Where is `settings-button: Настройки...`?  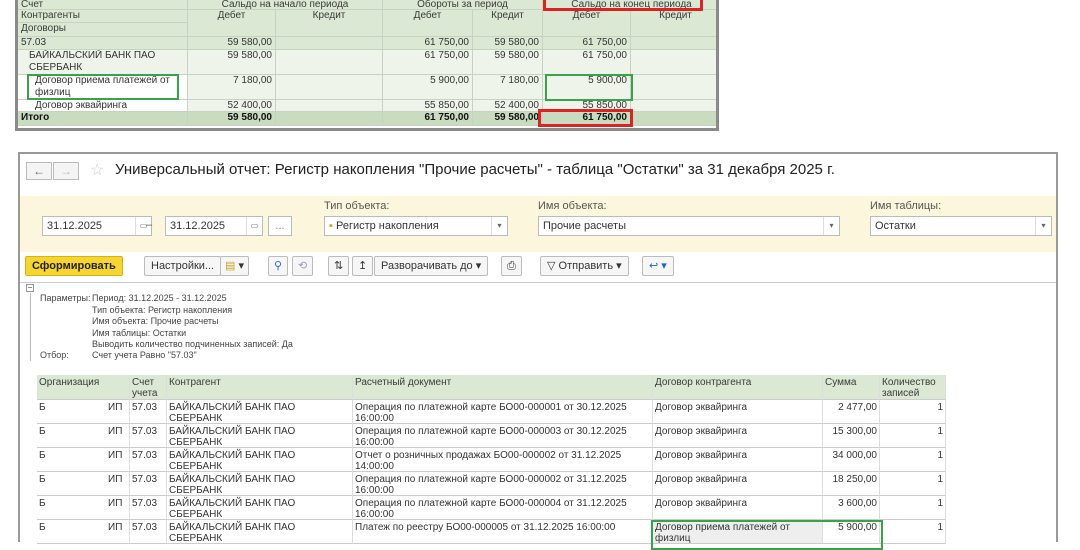
settings-button: Настройки... is located at coordinates (183, 266).